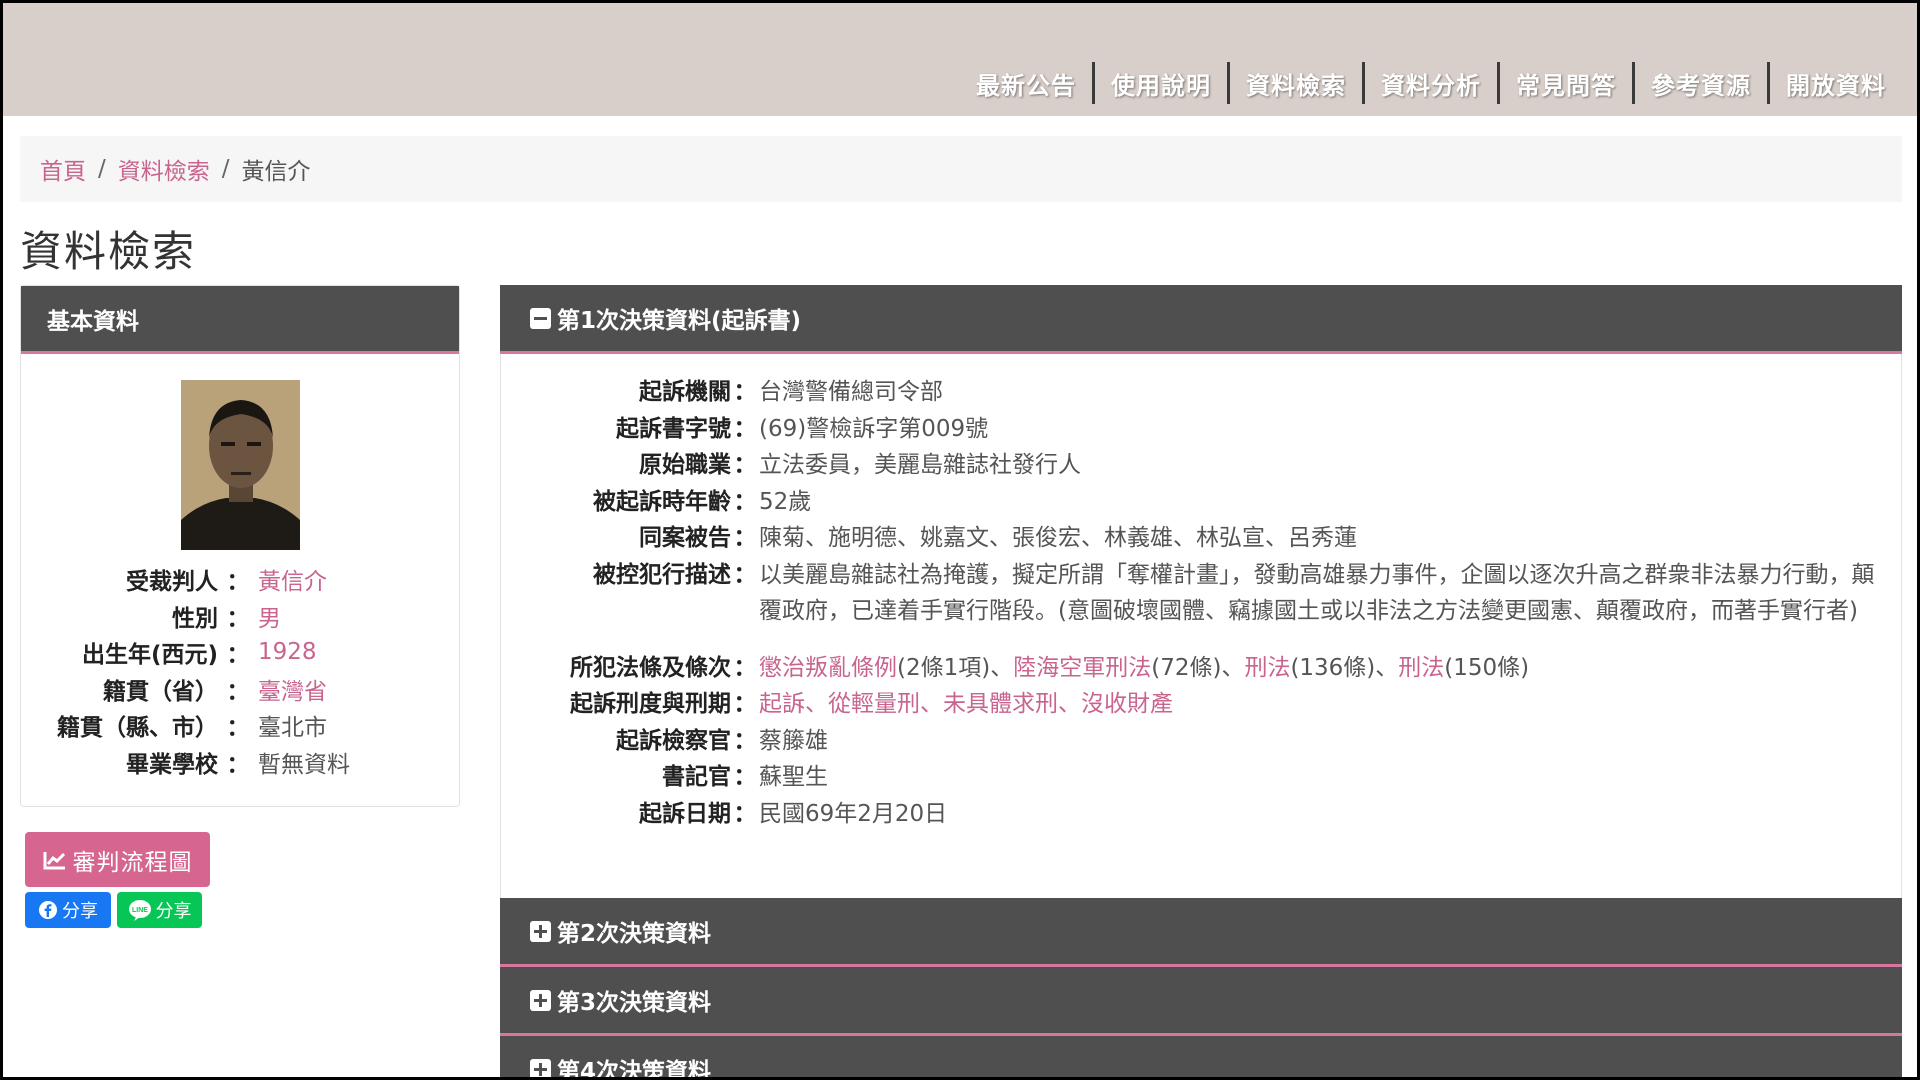  Describe the element at coordinates (540, 318) in the screenshot. I see `minus-square-icon` at that location.